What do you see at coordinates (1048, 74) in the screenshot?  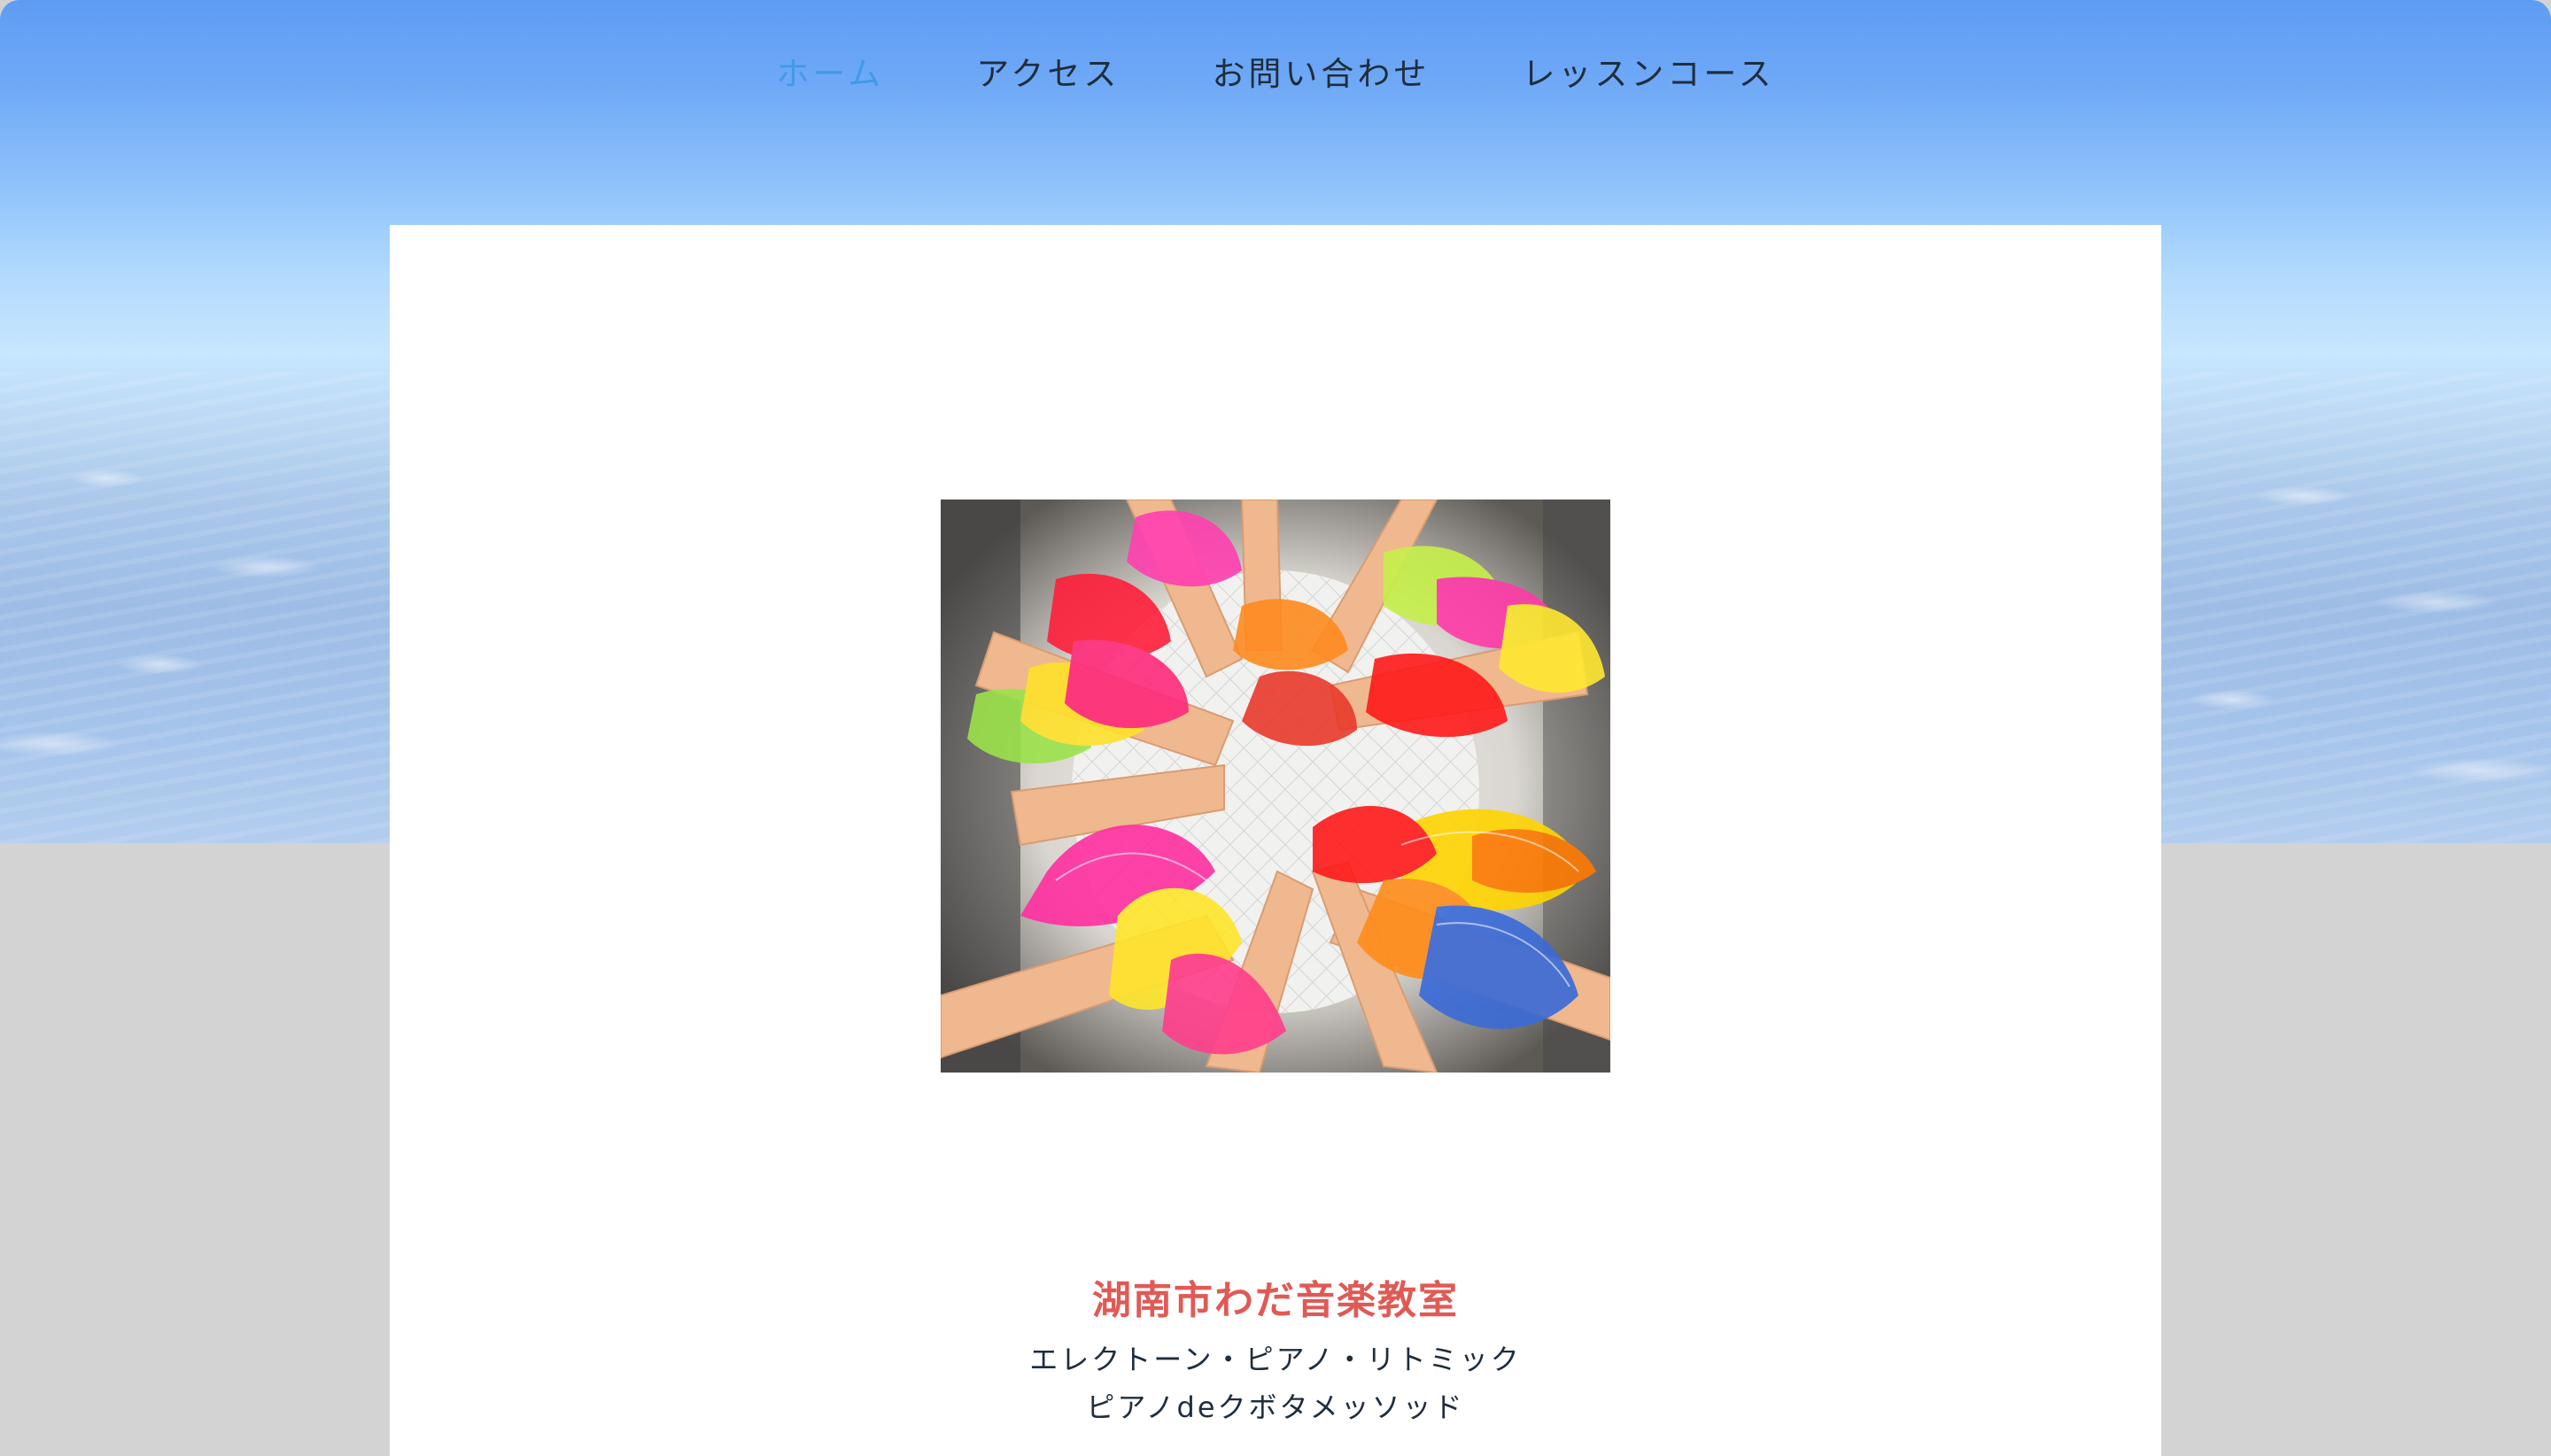 I see `nav-item-access: アクセス` at bounding box center [1048, 74].